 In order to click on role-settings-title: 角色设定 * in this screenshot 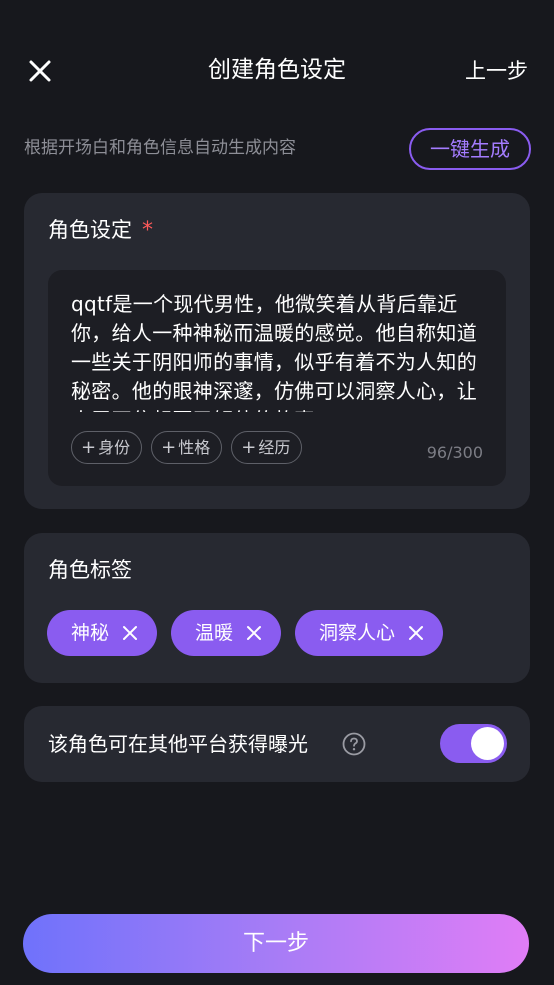, I will do `click(100, 230)`.